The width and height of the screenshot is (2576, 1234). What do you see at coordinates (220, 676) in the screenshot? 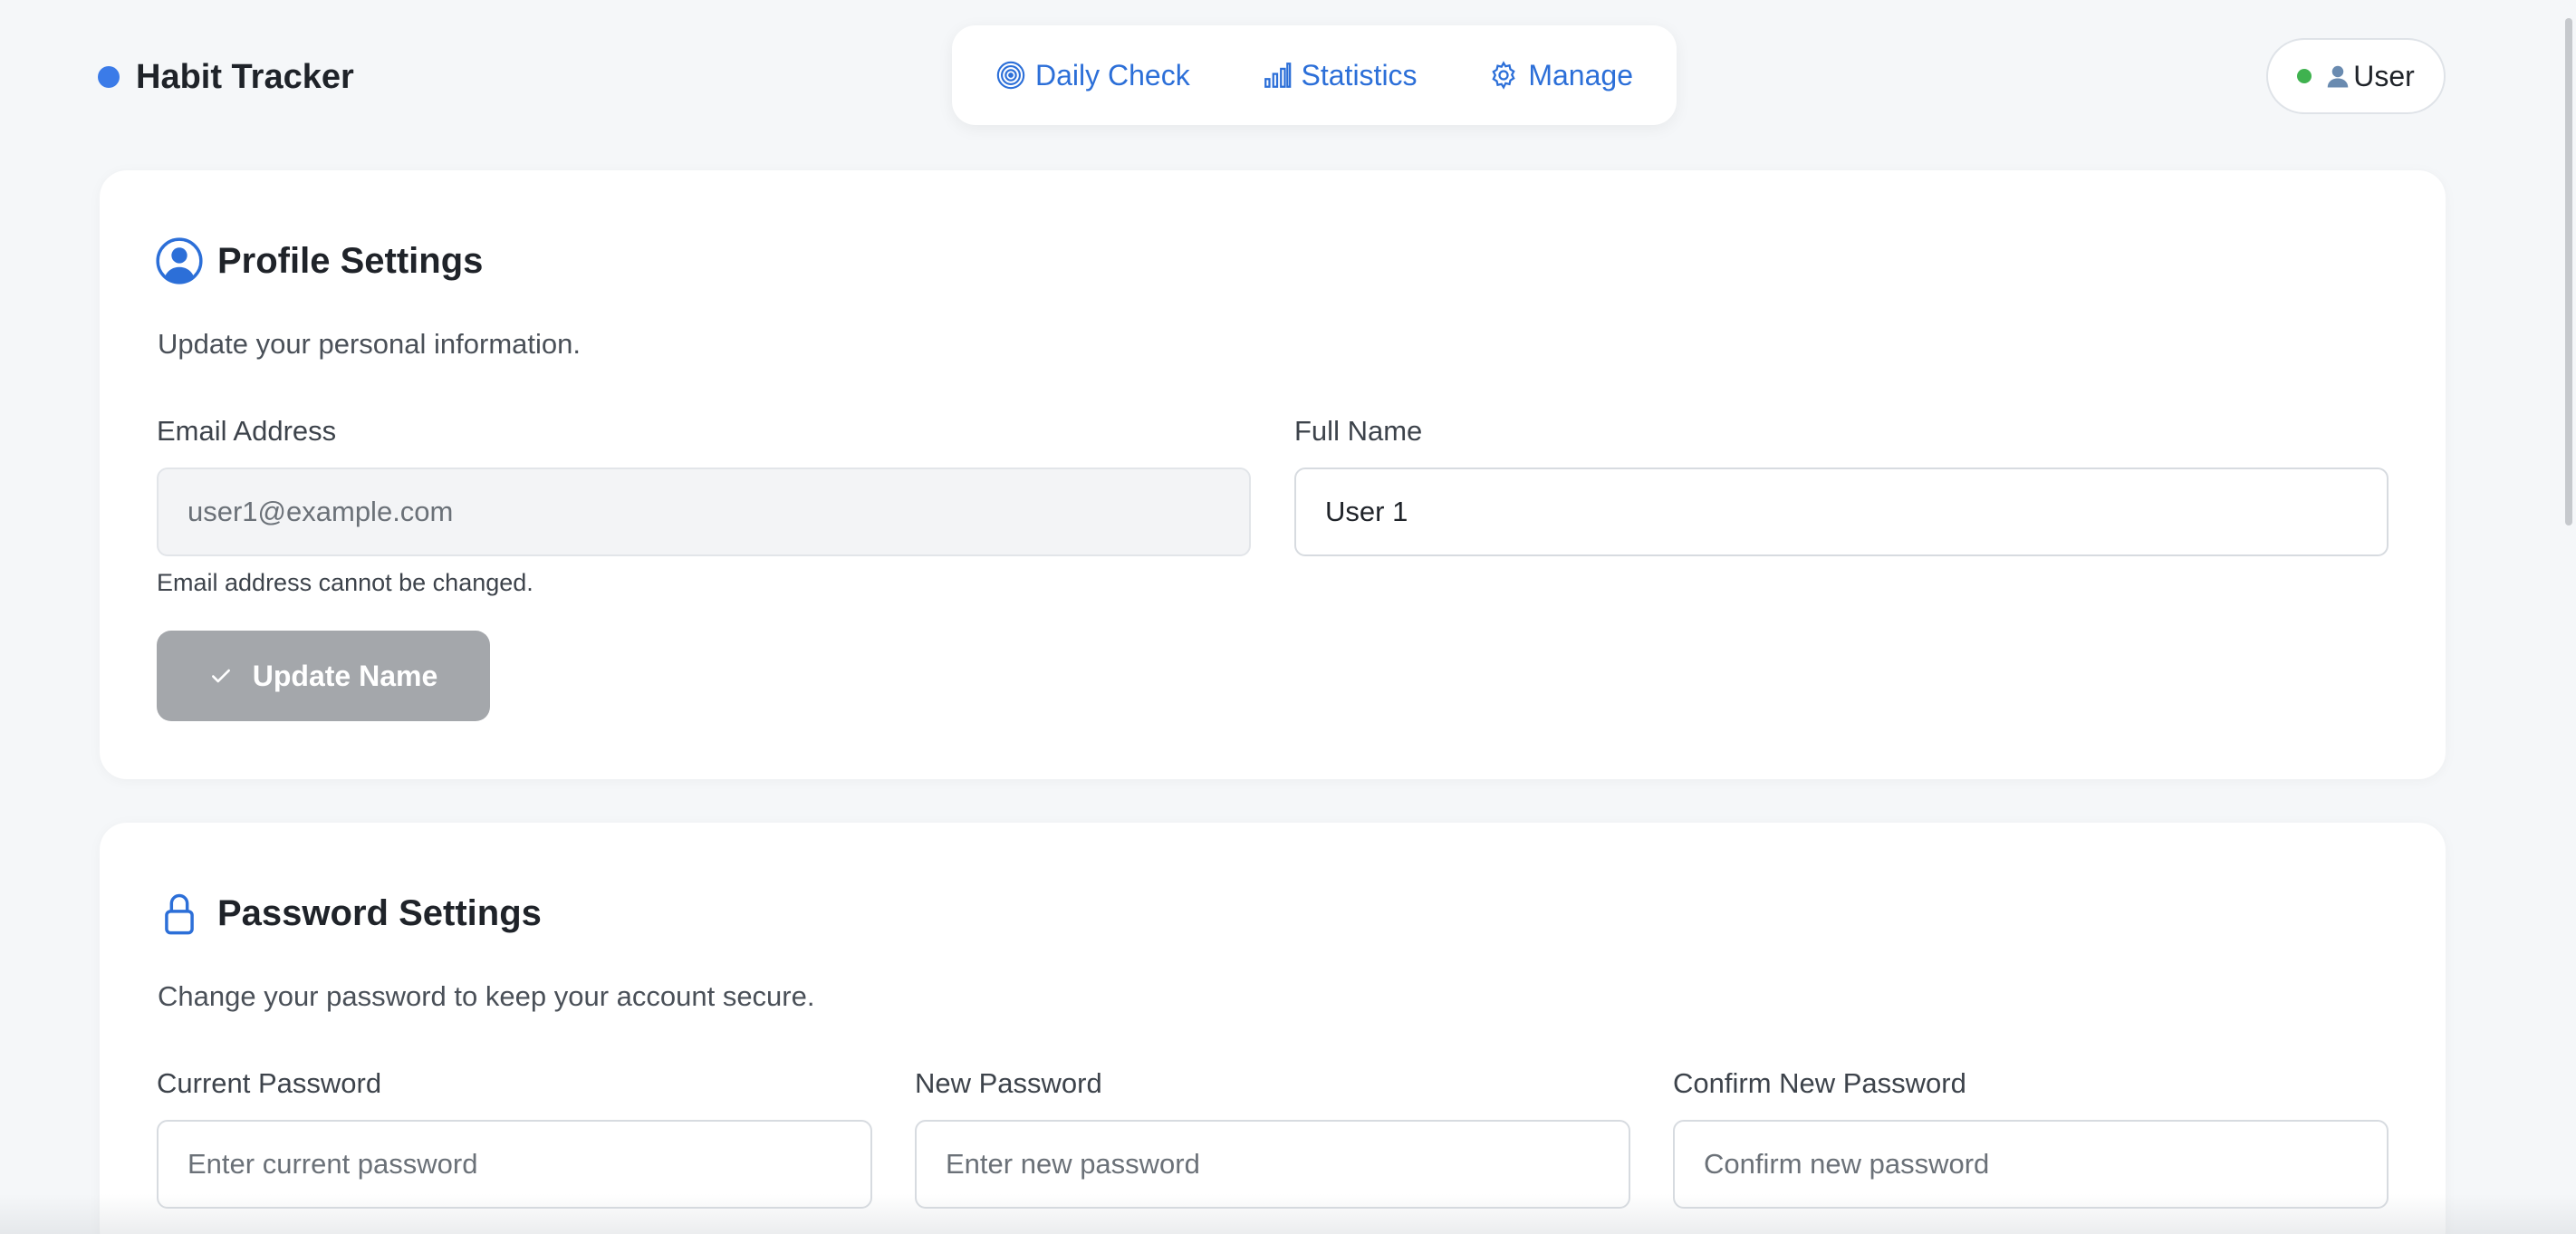
I see `check-icon` at bounding box center [220, 676].